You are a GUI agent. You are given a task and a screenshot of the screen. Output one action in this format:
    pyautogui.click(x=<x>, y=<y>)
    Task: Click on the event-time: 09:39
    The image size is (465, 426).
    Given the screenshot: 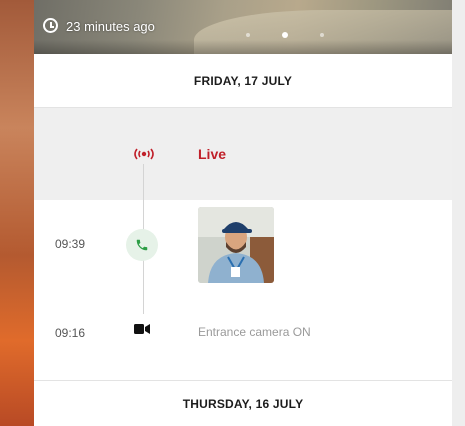 What is the action you would take?
    pyautogui.click(x=70, y=244)
    